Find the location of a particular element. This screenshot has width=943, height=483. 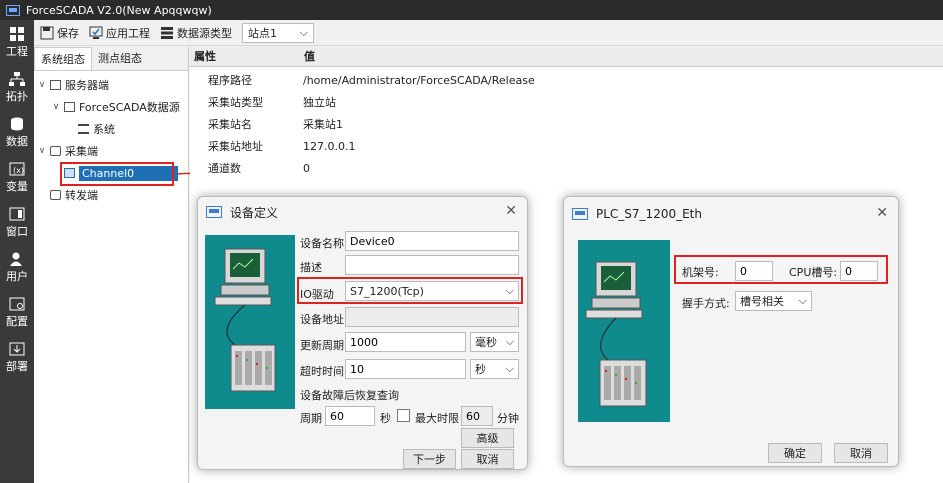

prop-value: 采集站1 is located at coordinates (323, 124).